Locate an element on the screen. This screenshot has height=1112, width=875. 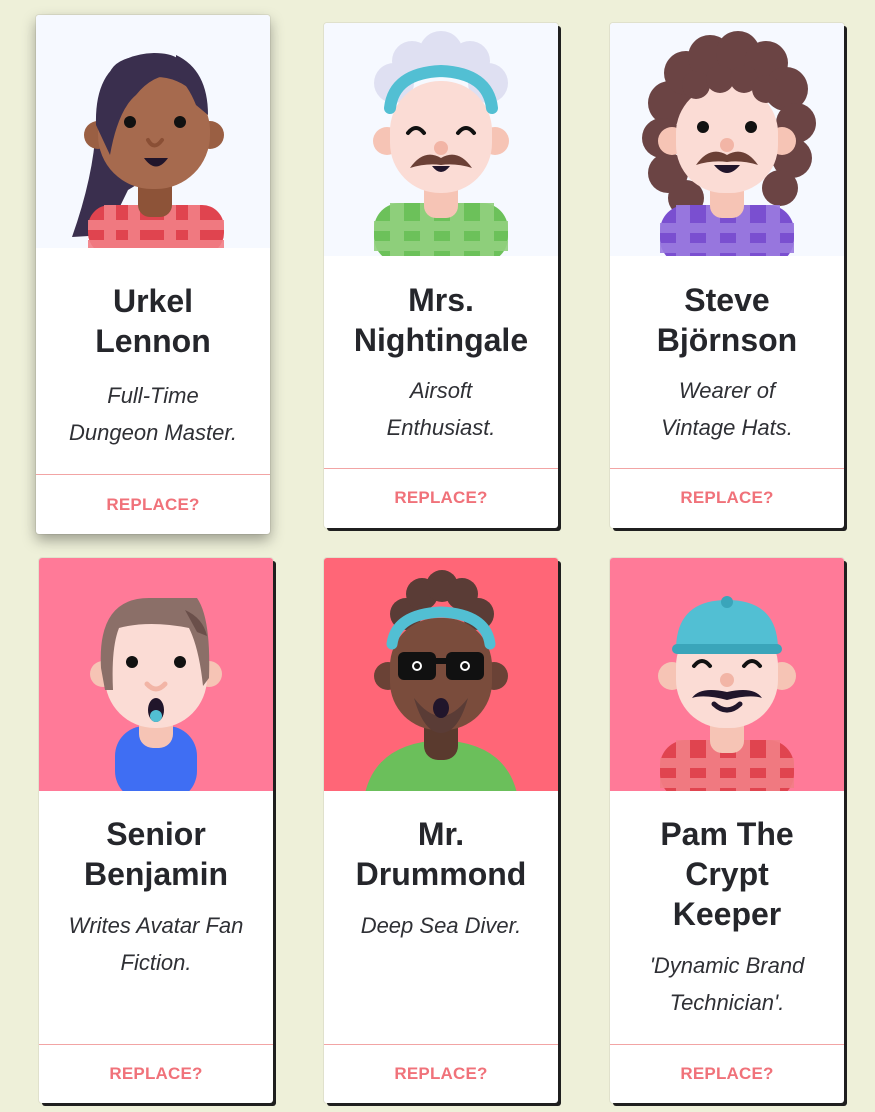
person-tagline: Wearer of Vintage Hats. is located at coordinates (727, 409).